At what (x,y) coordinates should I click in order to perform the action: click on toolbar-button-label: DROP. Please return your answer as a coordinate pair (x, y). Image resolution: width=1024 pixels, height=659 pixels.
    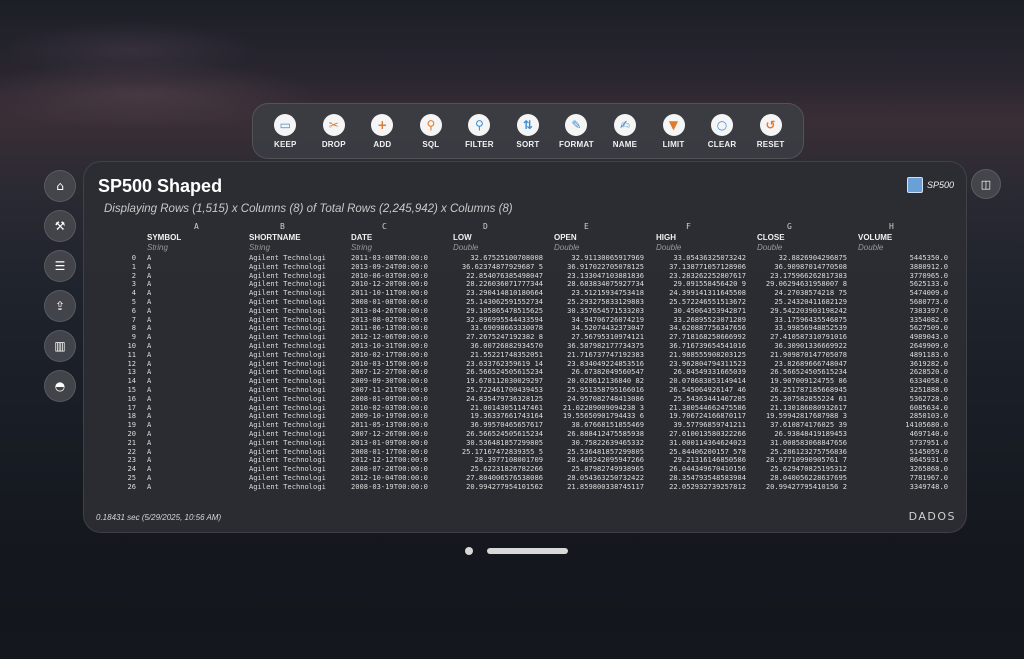
    Looking at the image, I should click on (333, 144).